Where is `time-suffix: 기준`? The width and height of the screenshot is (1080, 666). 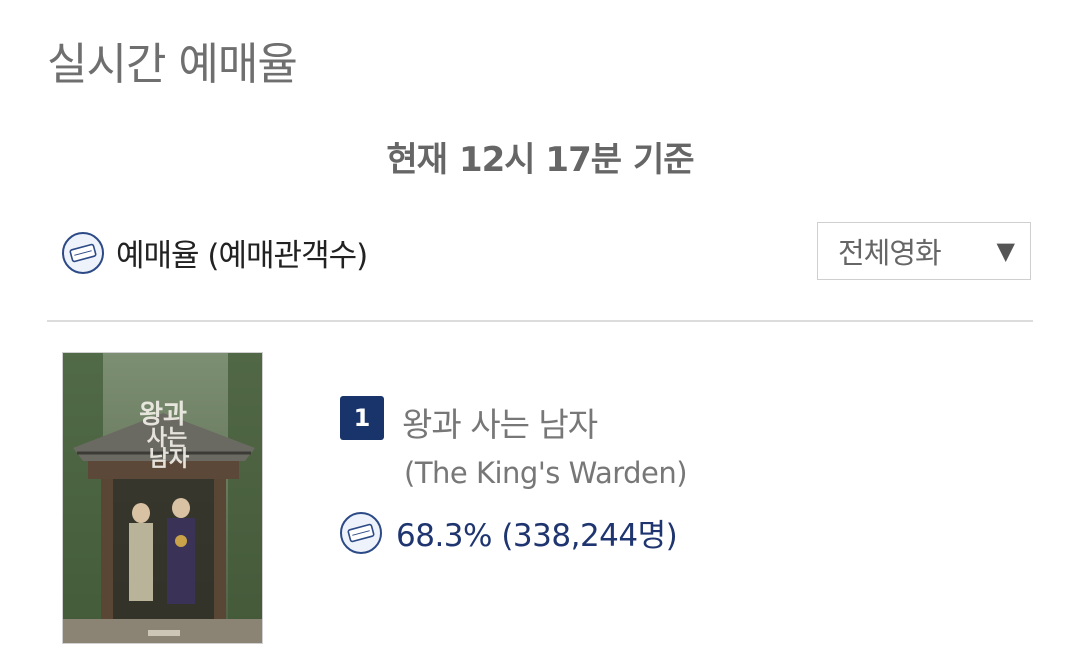
time-suffix: 기준 is located at coordinates (664, 160).